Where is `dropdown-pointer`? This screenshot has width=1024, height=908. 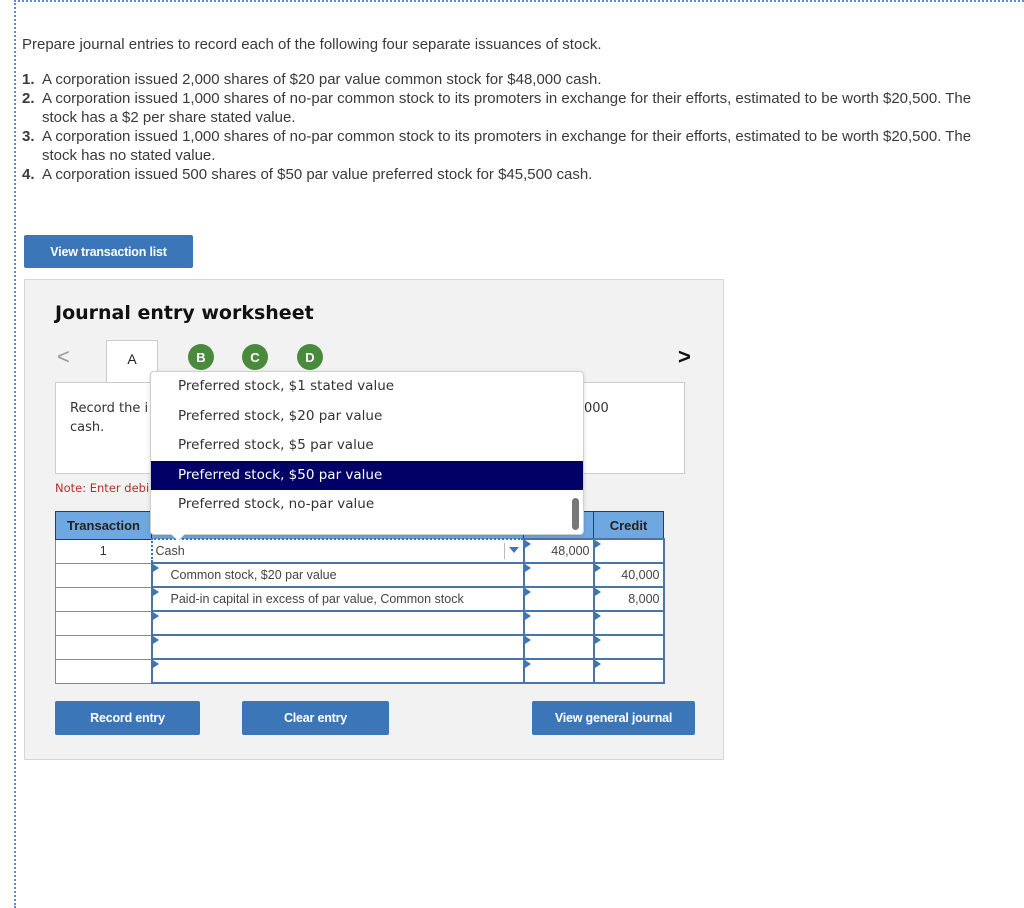
dropdown-pointer is located at coordinates (178, 537).